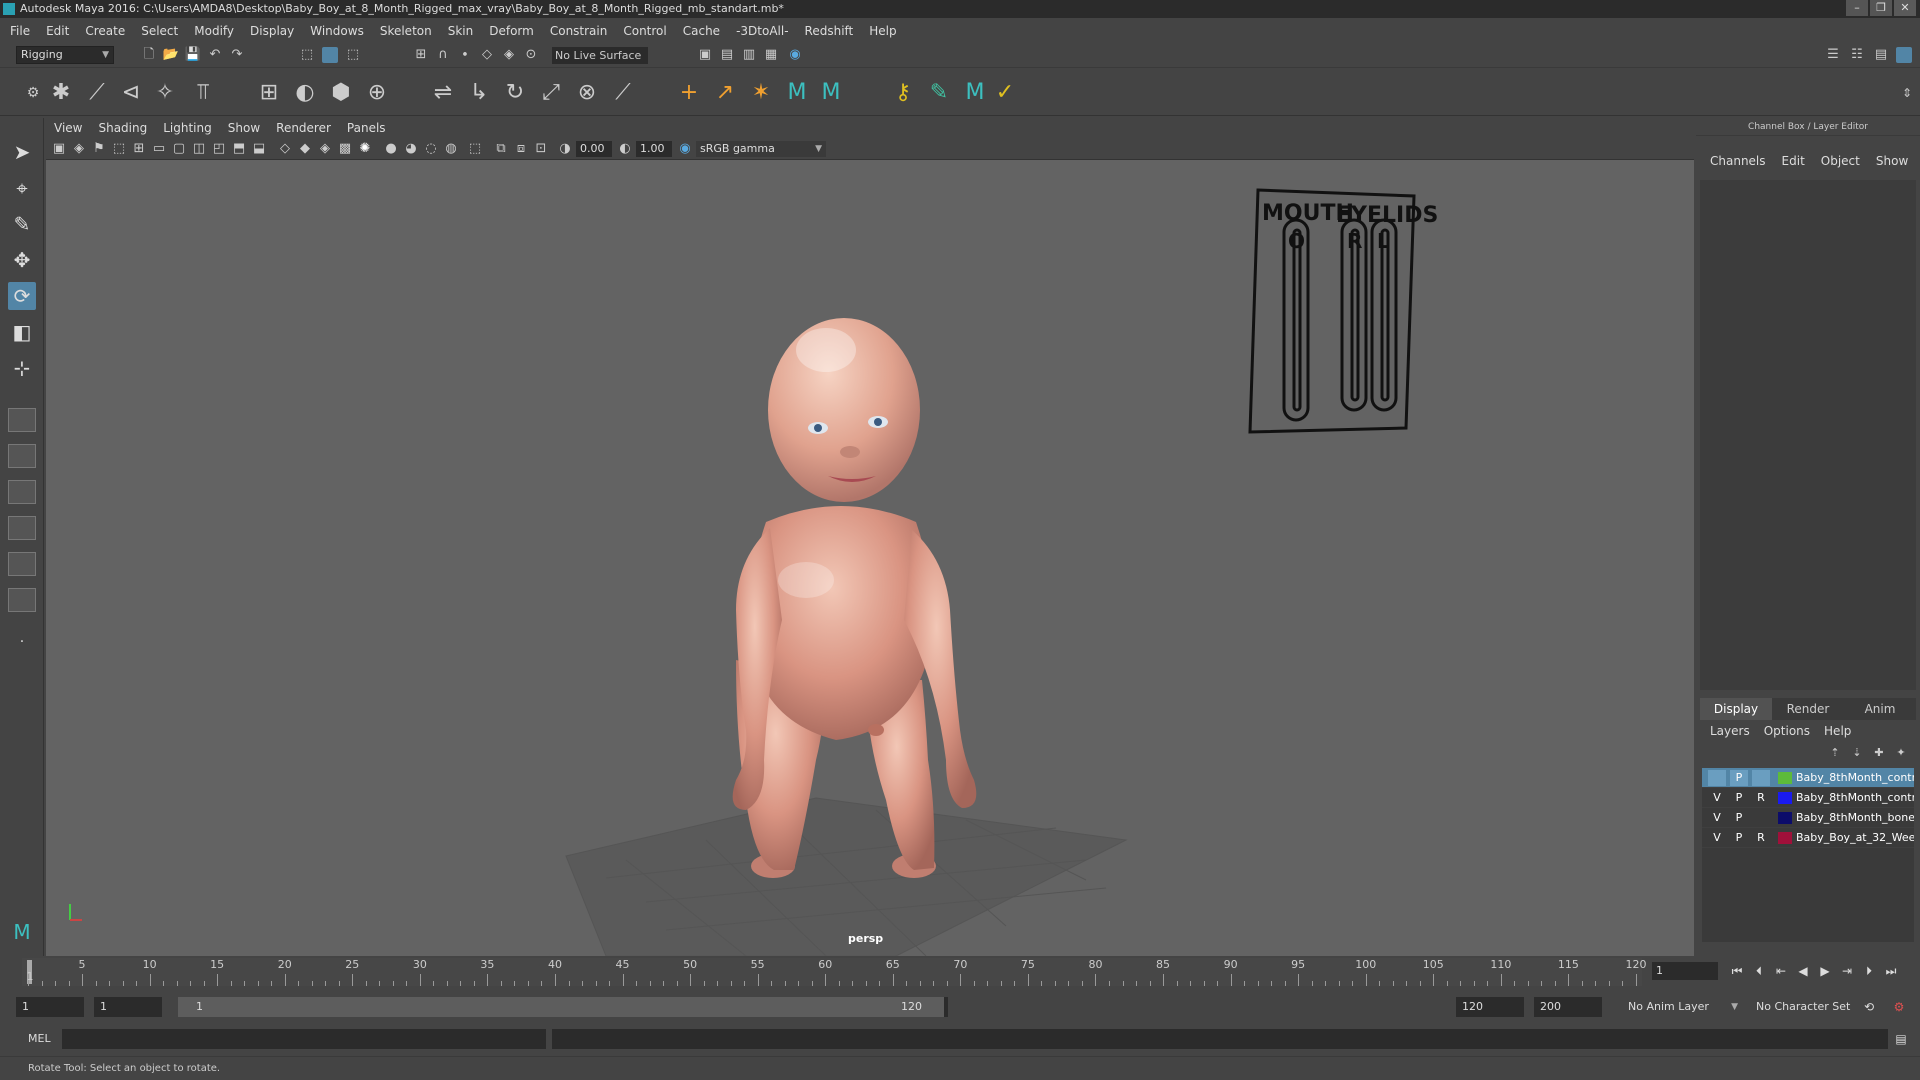 The width and height of the screenshot is (1920, 1080). I want to click on modeling-toolkit-icon: ☰, so click(1833, 55).